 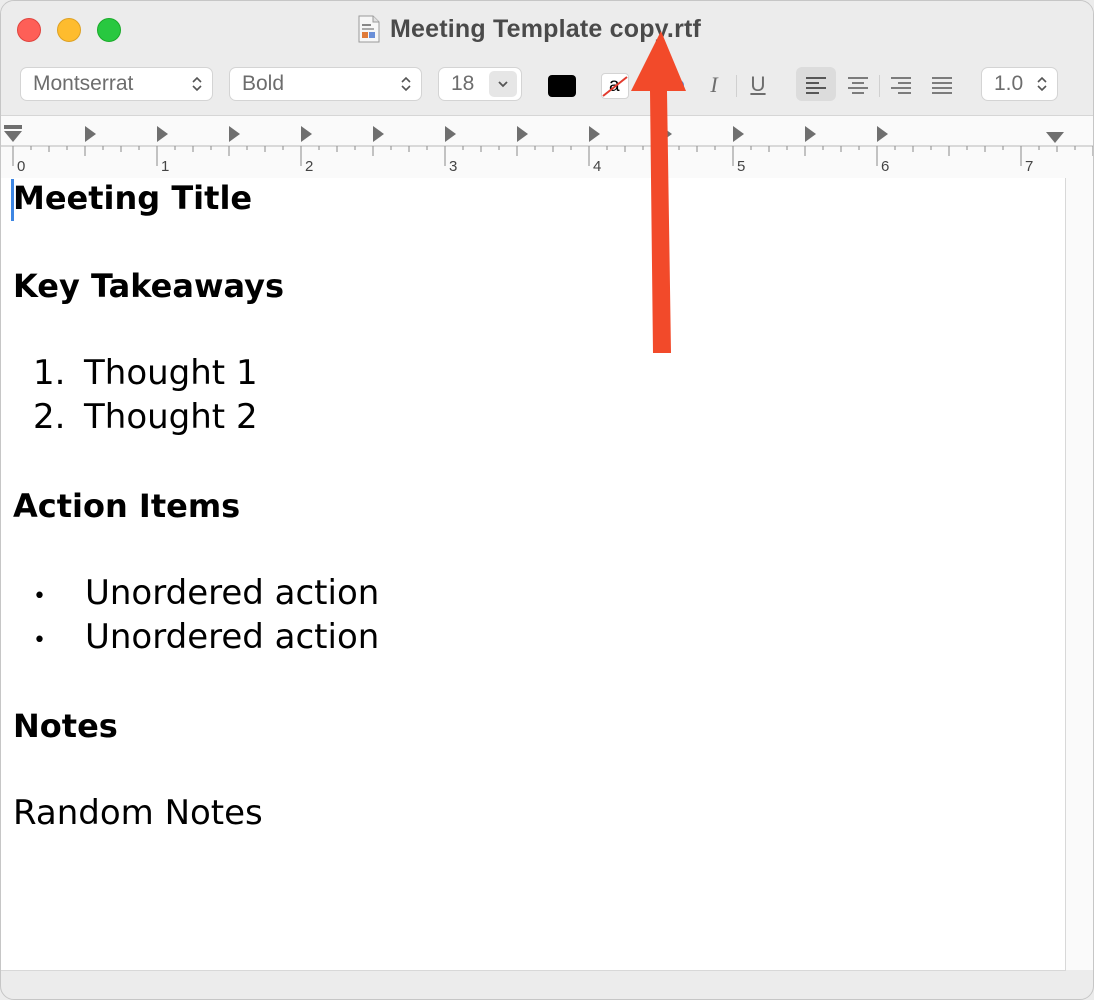 I want to click on list-item: Thought 1, so click(x=171, y=373).